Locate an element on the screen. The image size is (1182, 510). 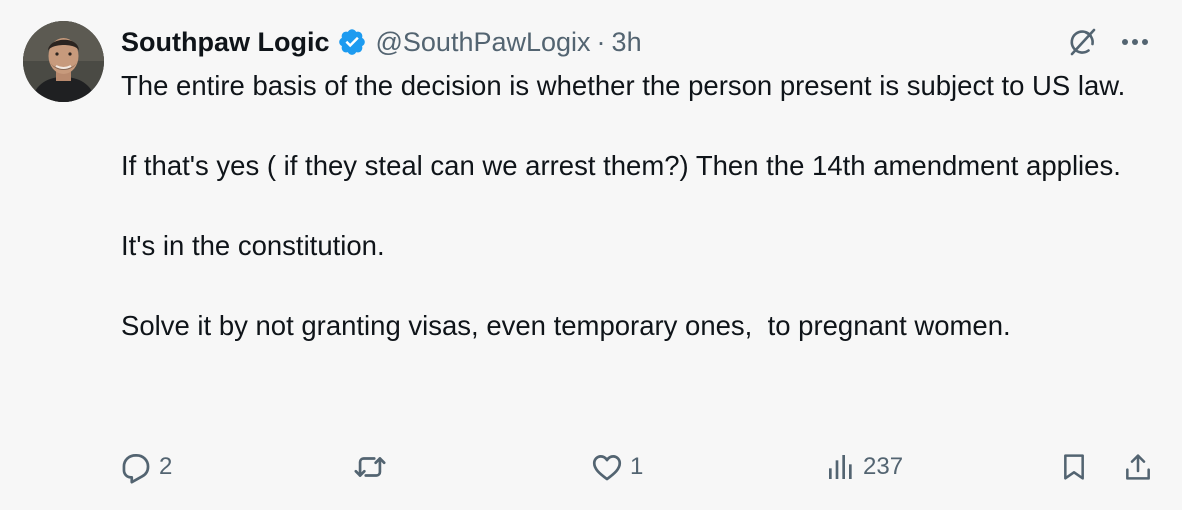
author-display-name: Southpaw Logic is located at coordinates (225, 42).